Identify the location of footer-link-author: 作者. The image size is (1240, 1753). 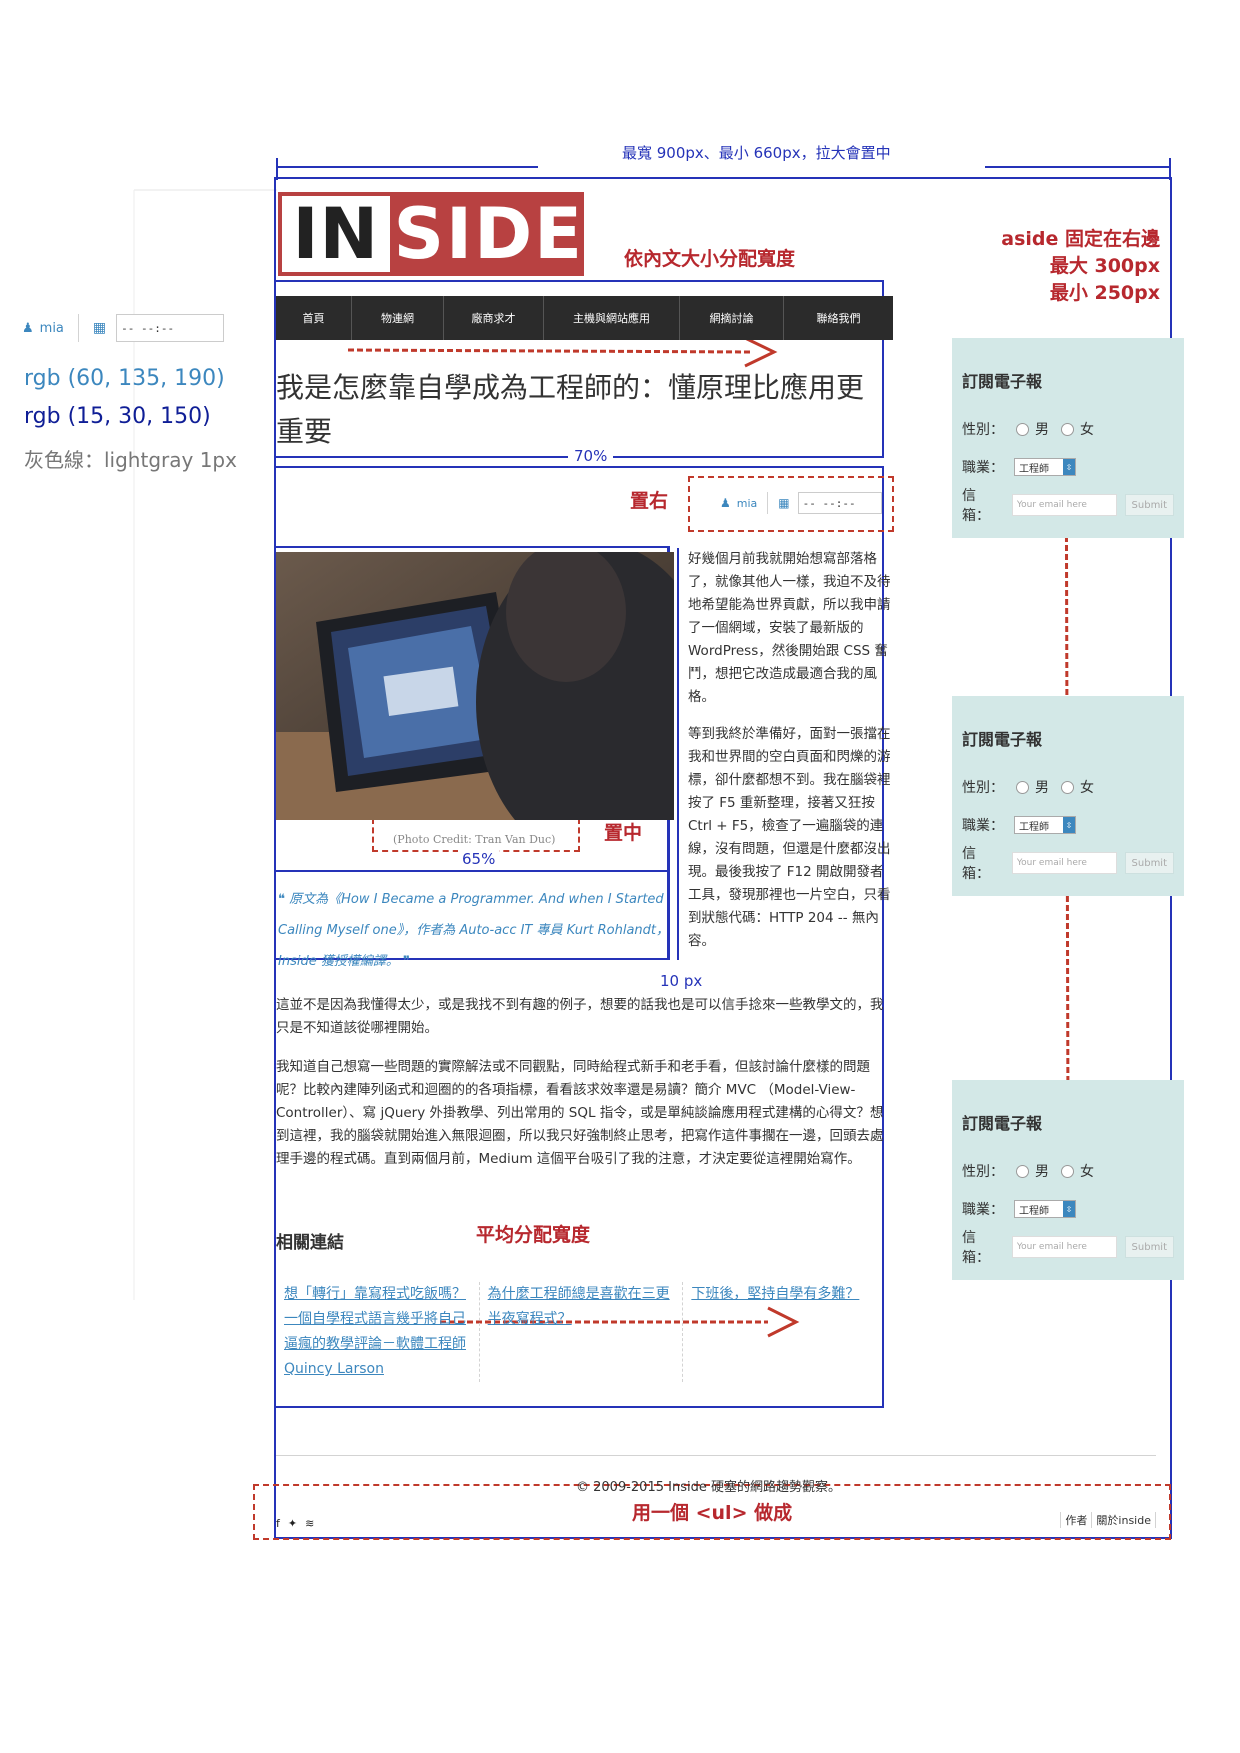
(1076, 1520).